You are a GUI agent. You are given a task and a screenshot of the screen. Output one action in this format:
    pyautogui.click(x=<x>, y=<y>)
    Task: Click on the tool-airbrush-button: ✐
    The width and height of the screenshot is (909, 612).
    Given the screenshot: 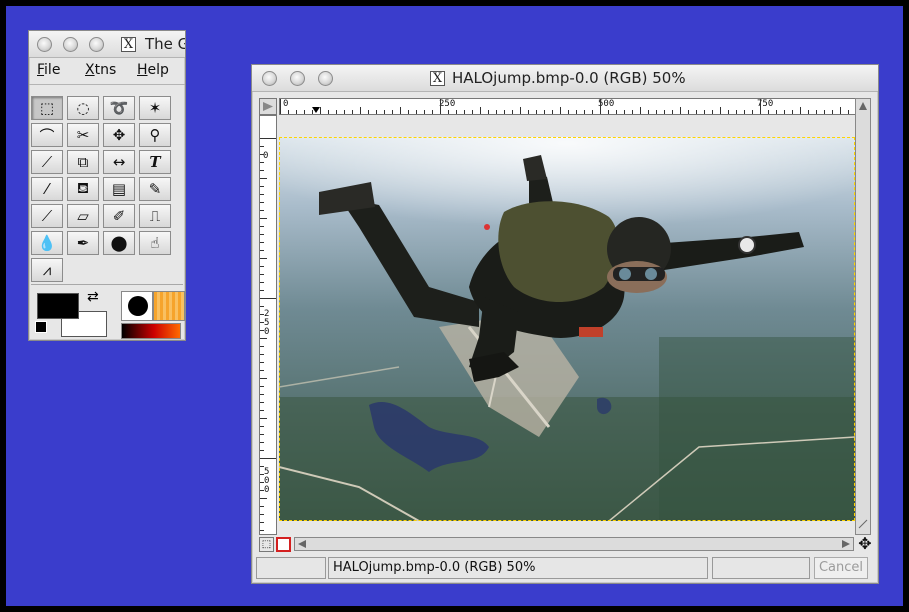 What is the action you would take?
    pyautogui.click(x=119, y=216)
    